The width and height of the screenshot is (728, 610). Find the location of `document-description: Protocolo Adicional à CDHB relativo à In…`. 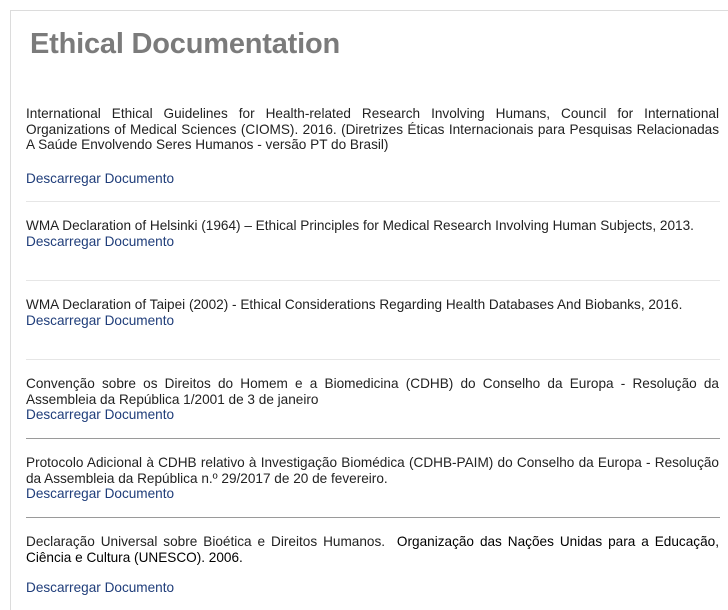

document-description: Protocolo Adicional à CDHB relativo à In… is located at coordinates (372, 470).